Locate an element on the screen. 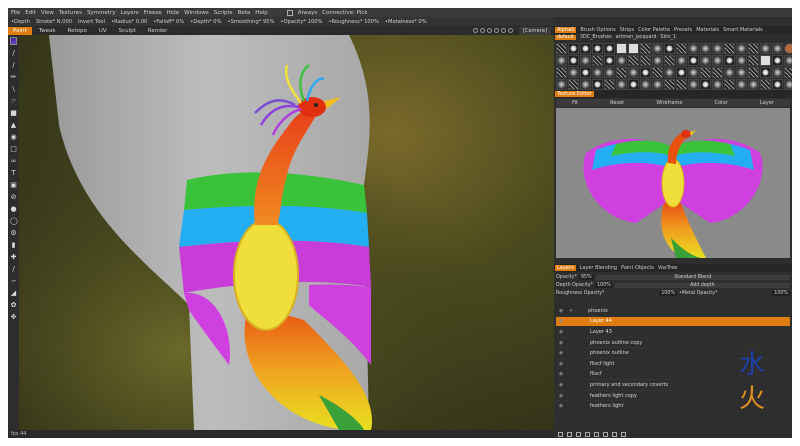 This screenshot has width=800, height=446. room-tab-paint: Paint is located at coordinates (20, 30).